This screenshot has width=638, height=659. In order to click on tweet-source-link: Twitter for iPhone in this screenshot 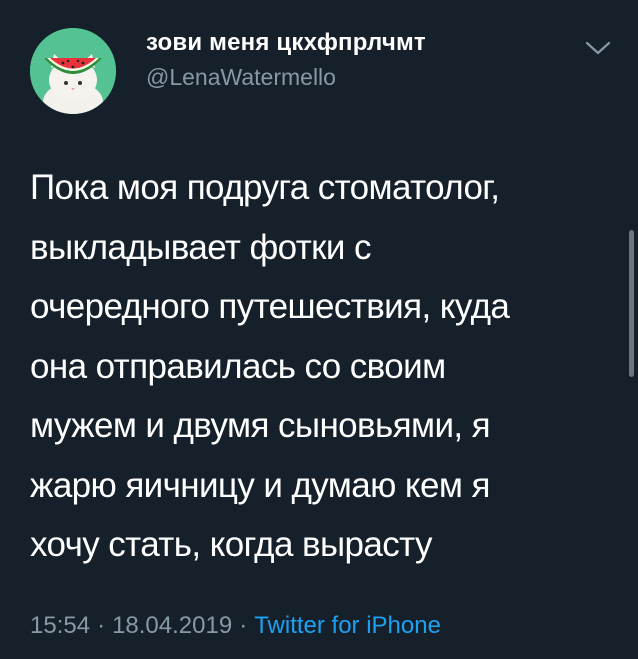, I will do `click(347, 625)`.